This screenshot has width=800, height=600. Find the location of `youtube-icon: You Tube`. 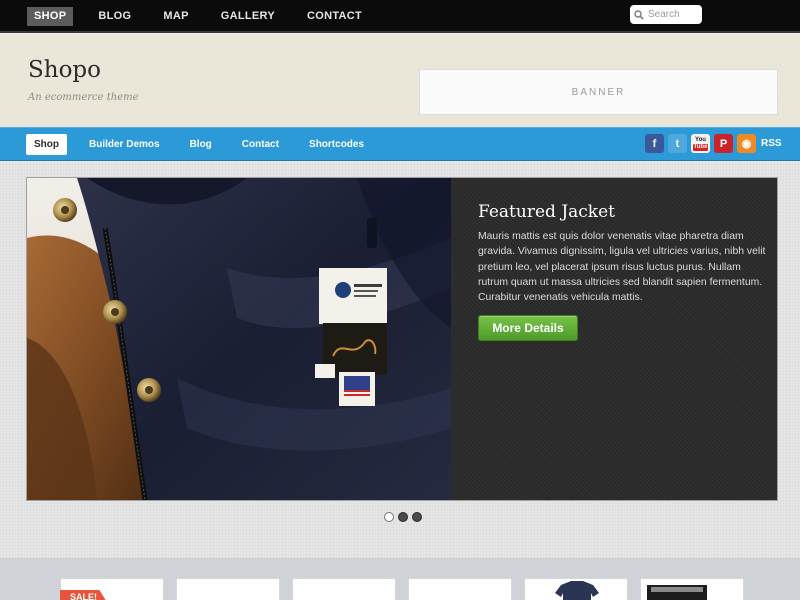

youtube-icon: You Tube is located at coordinates (700, 143).